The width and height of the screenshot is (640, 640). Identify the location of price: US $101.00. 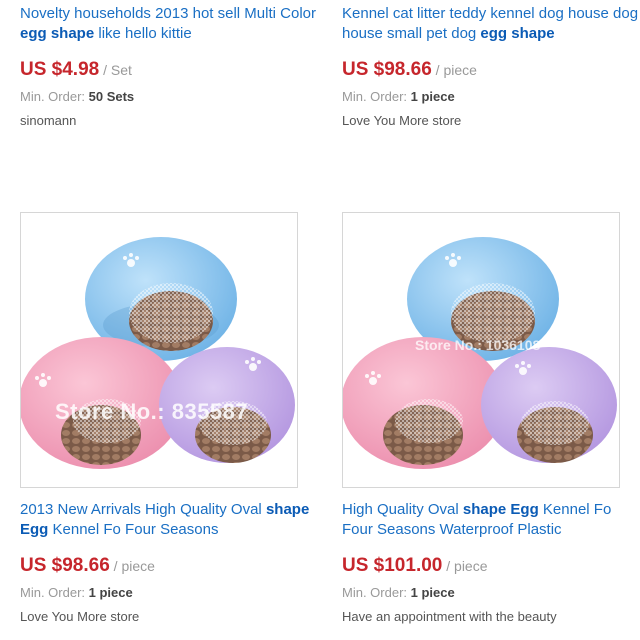
(392, 565).